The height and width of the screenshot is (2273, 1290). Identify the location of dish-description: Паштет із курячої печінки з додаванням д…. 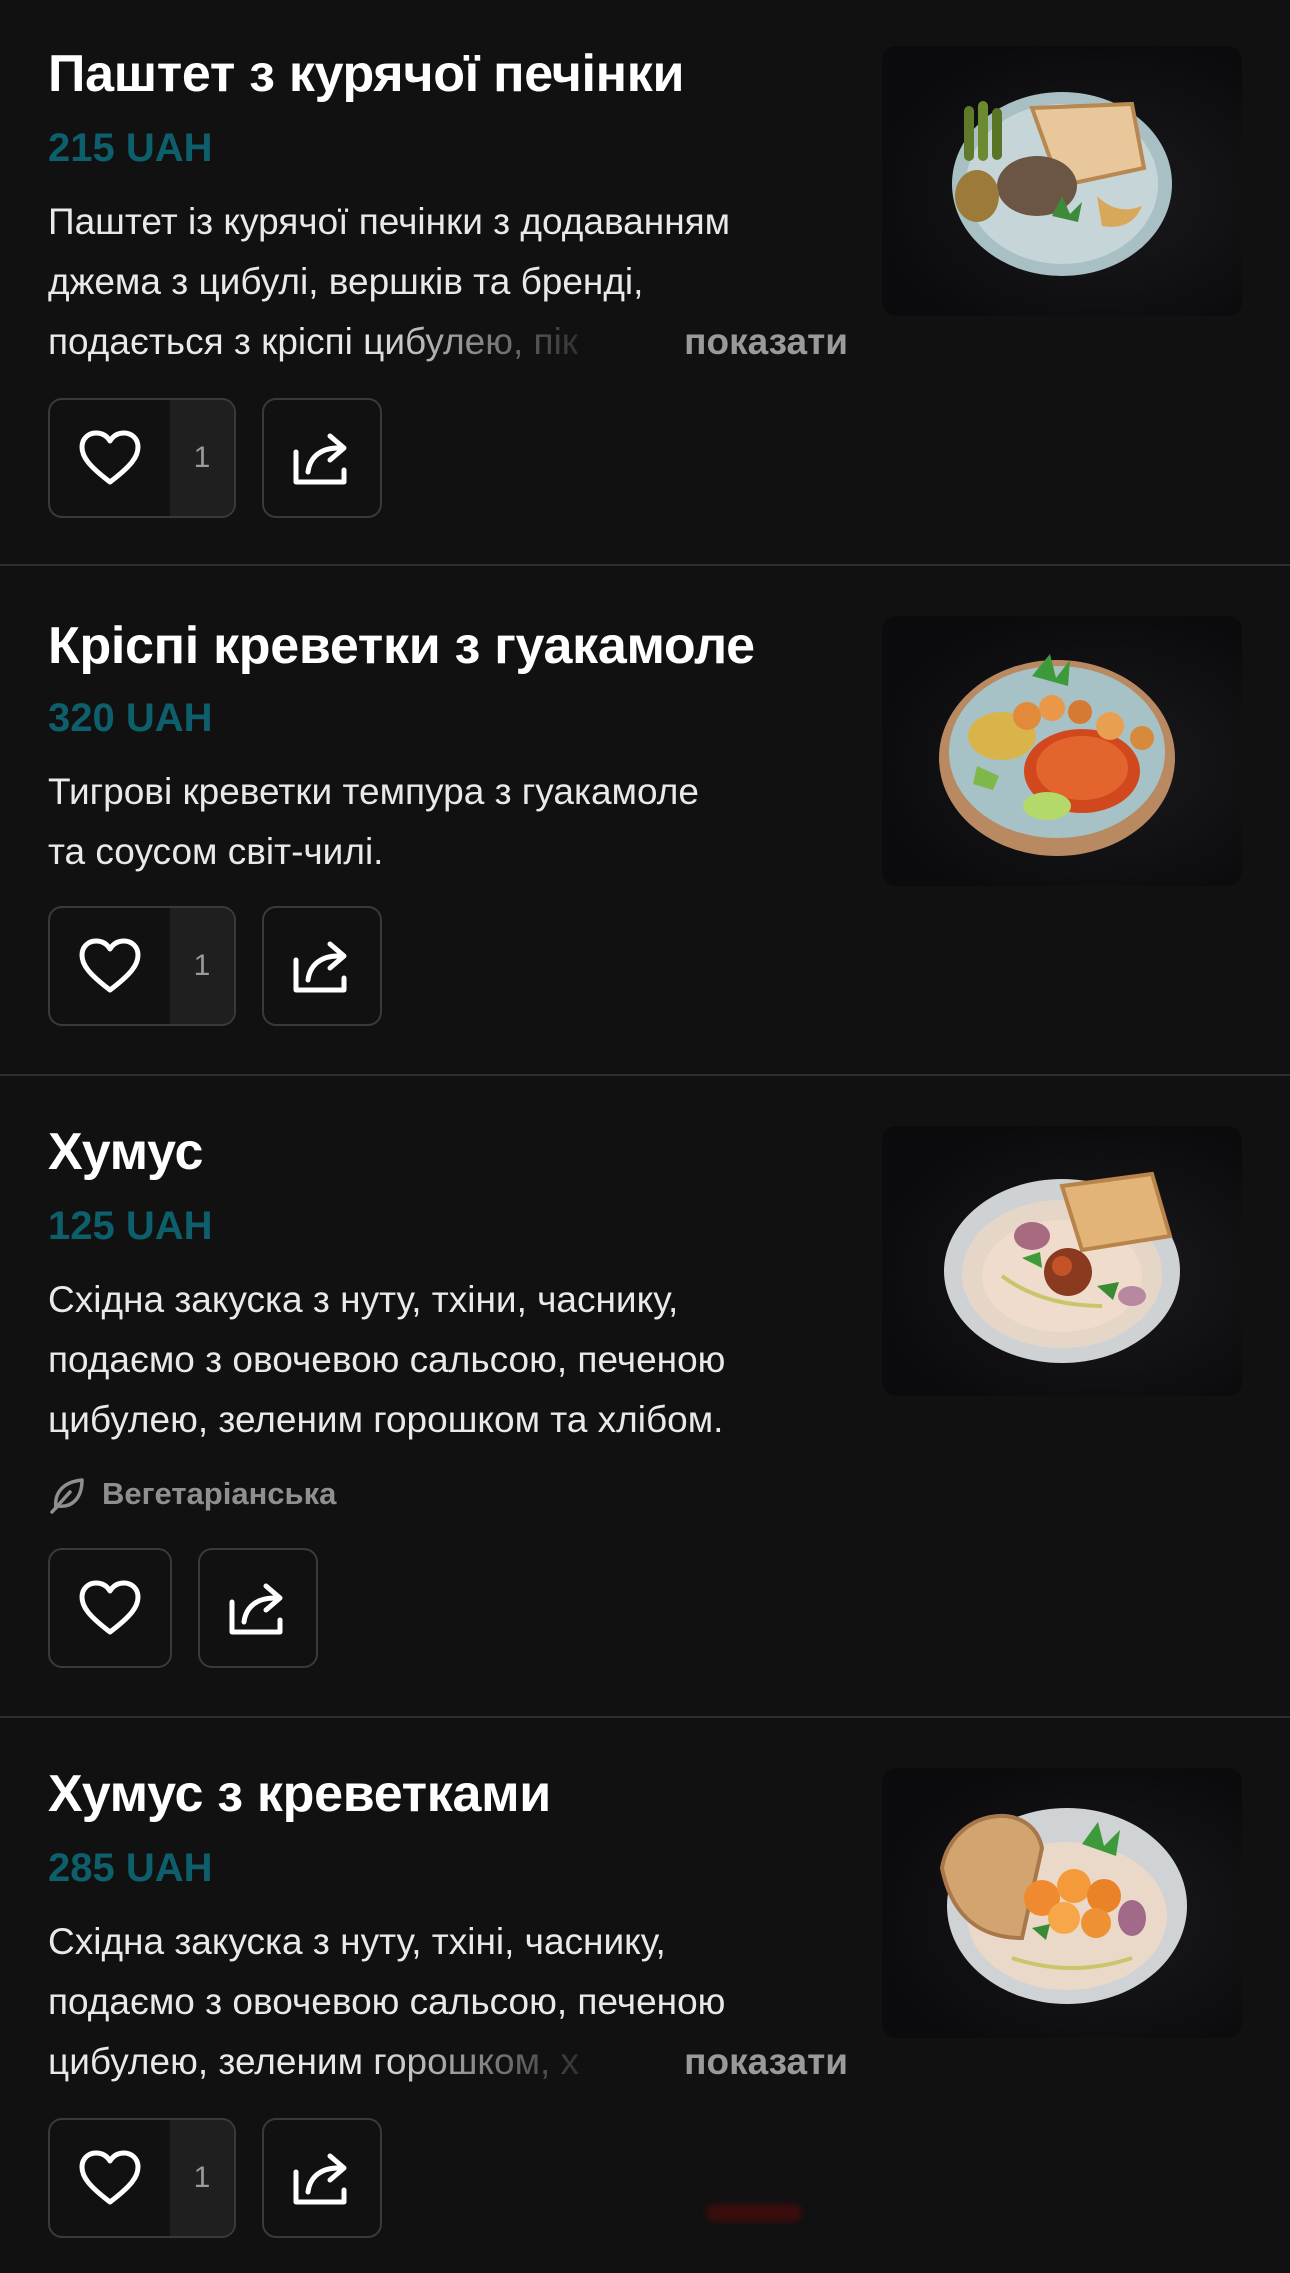
(448, 282).